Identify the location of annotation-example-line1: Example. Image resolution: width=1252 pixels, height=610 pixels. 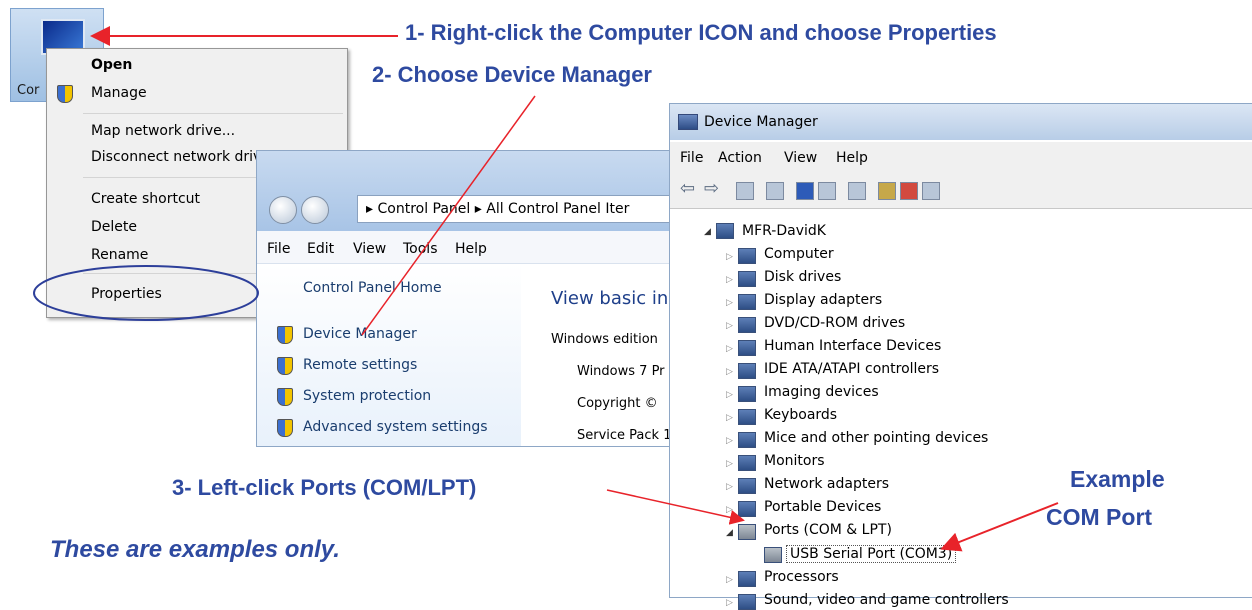
(1117, 479).